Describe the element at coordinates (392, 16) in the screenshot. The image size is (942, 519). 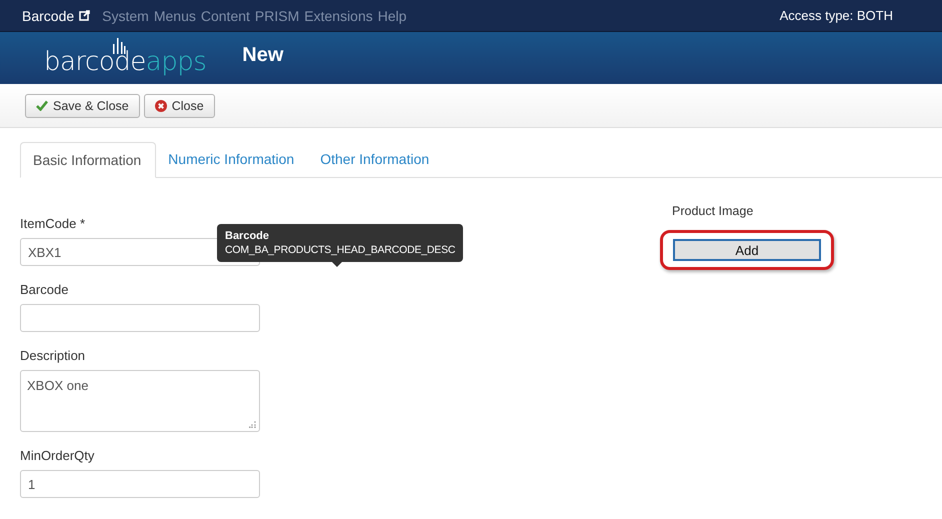
I see `menu-item: Help` at that location.